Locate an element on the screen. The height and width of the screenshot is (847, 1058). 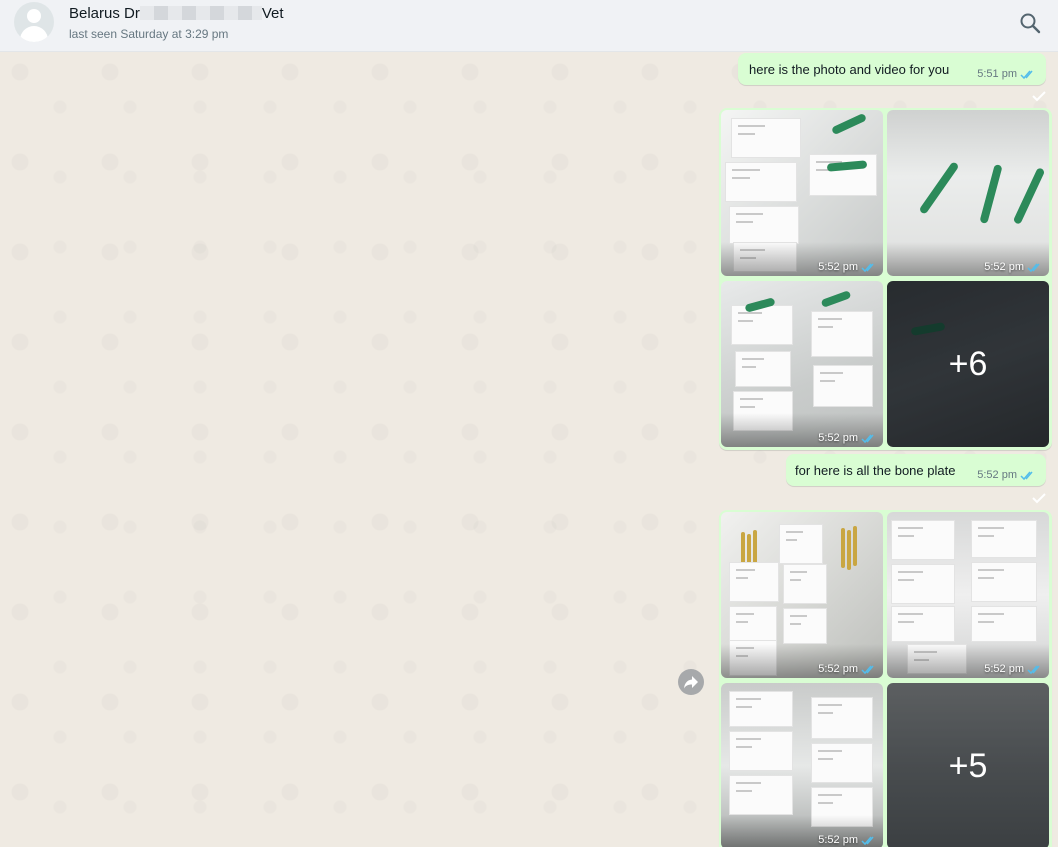
avatar-body is located at coordinates (34, 34).